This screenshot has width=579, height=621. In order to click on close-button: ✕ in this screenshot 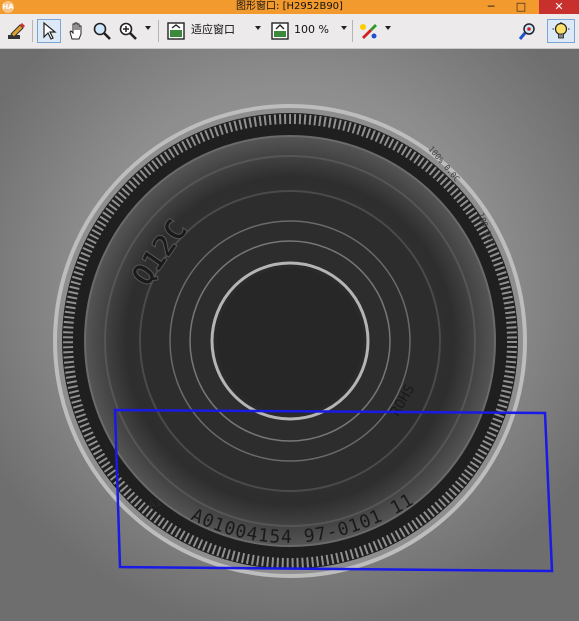, I will do `click(559, 7)`.